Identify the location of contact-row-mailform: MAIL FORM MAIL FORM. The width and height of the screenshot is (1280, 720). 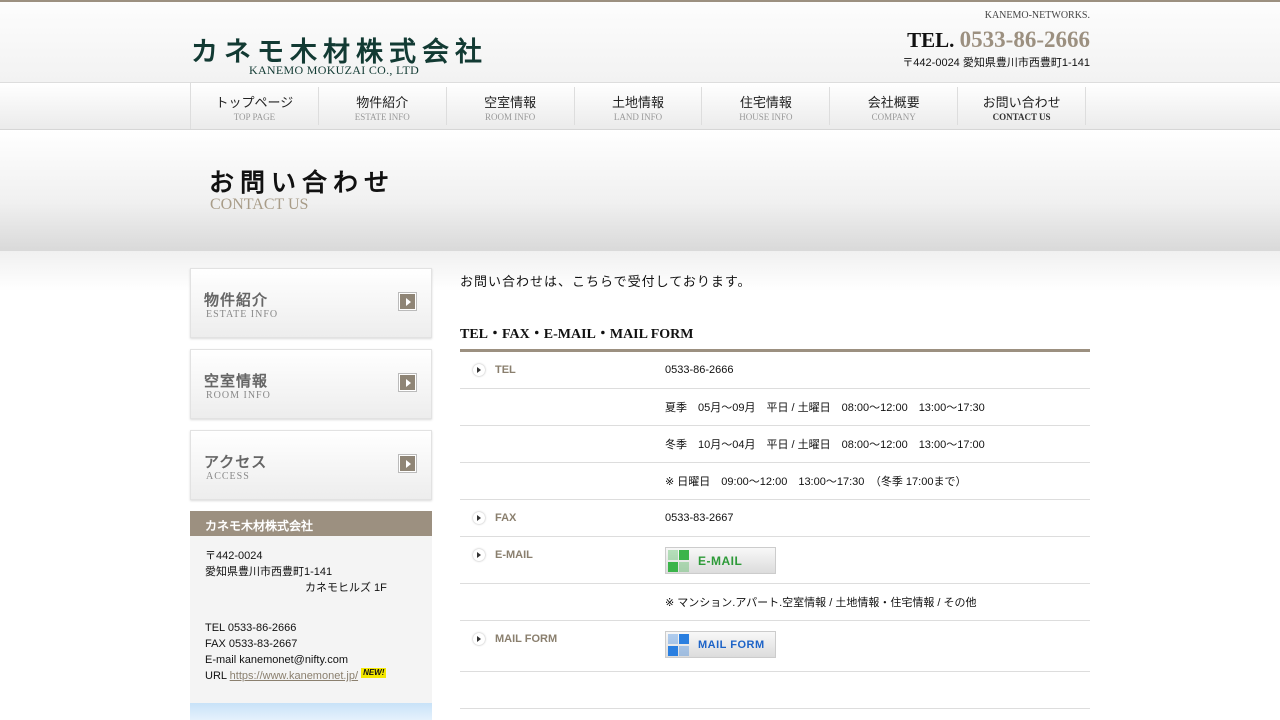
(775, 646).